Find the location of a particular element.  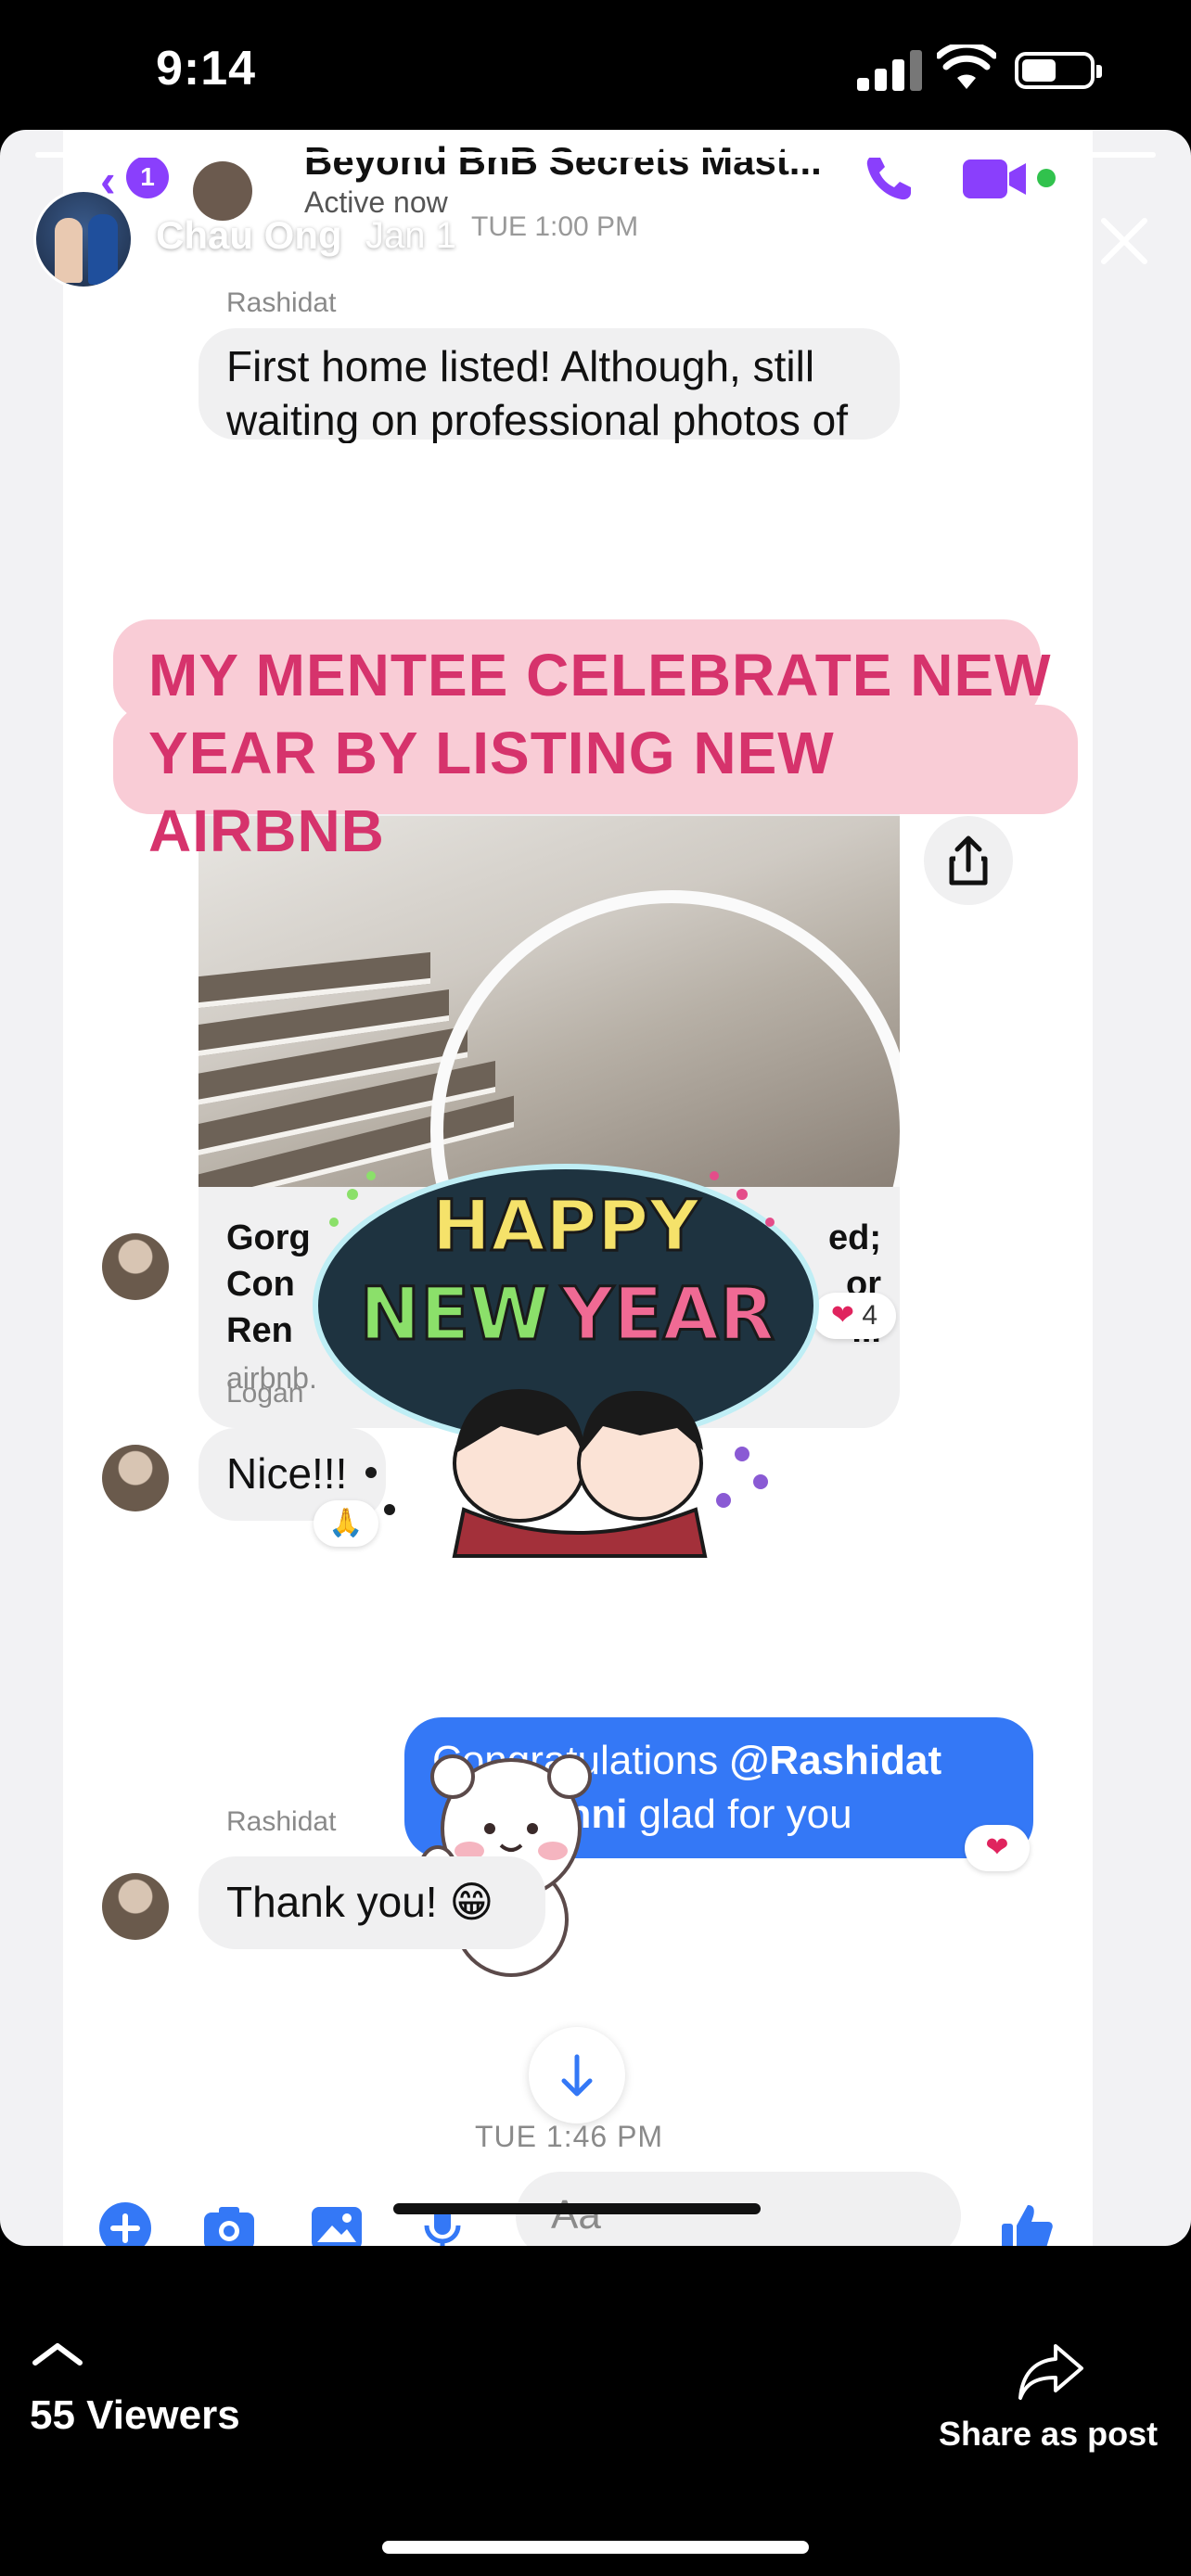

status-time: 9:14 is located at coordinates (206, 69).